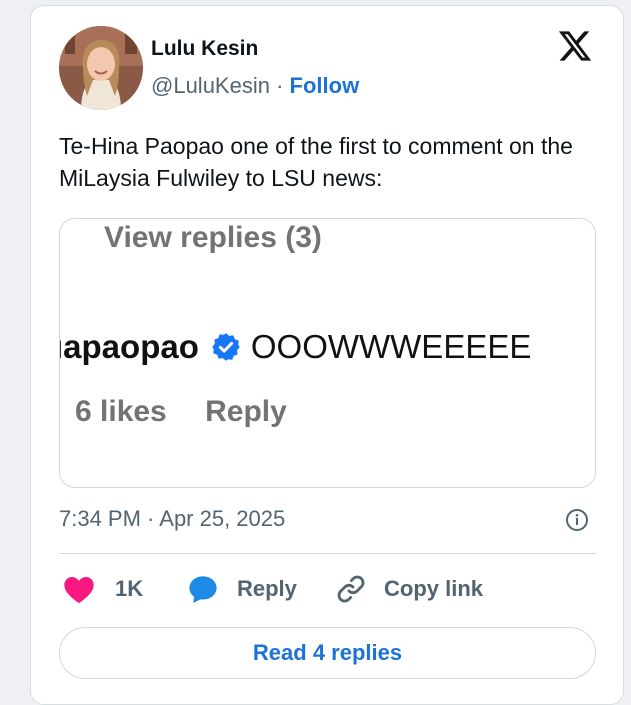 This screenshot has height=705, width=631. Describe the element at coordinates (327, 653) in the screenshot. I see `read-replies-button: Read 4 replies` at that location.